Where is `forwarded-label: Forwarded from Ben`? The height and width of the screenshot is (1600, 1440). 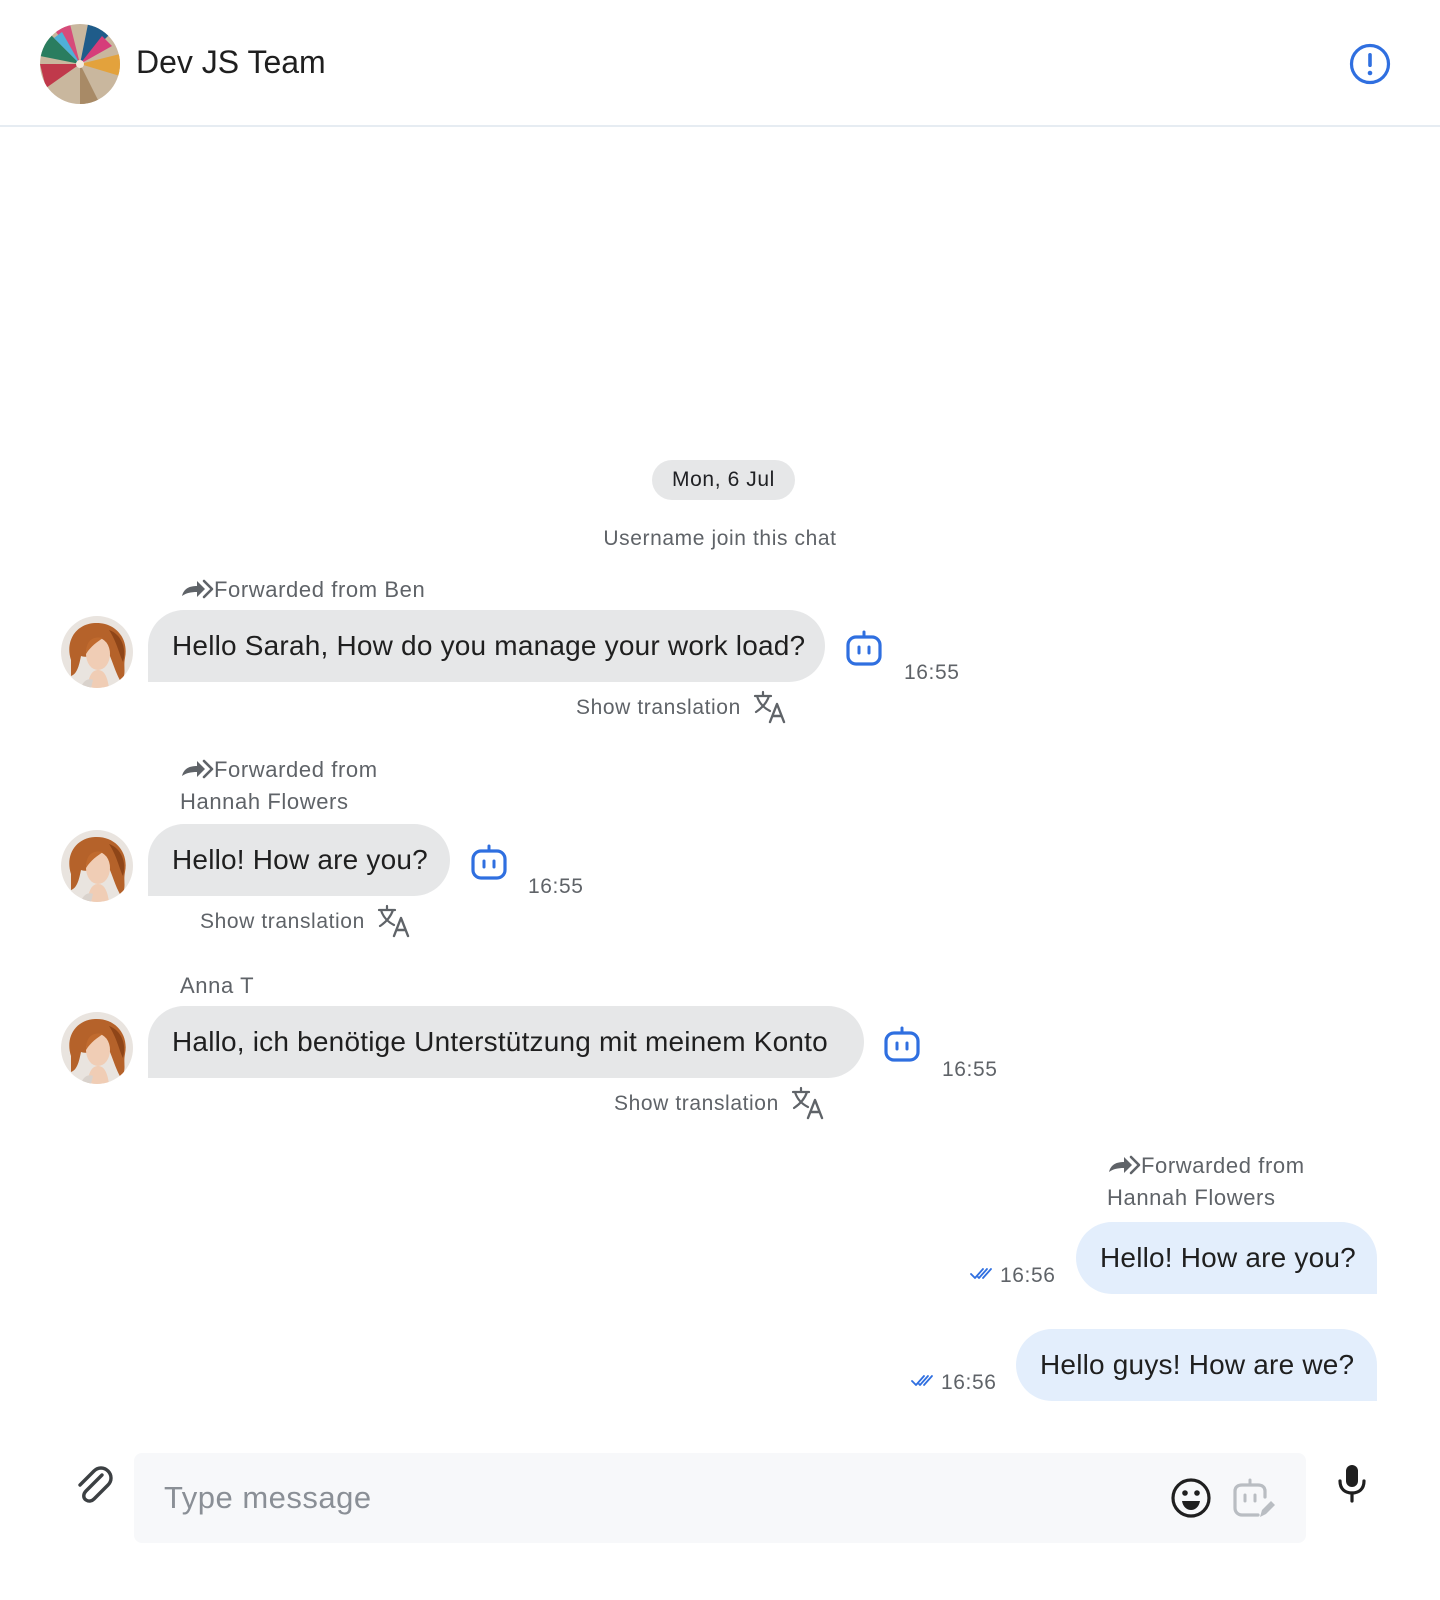
forwarded-label: Forwarded from Ben is located at coordinates (302, 590).